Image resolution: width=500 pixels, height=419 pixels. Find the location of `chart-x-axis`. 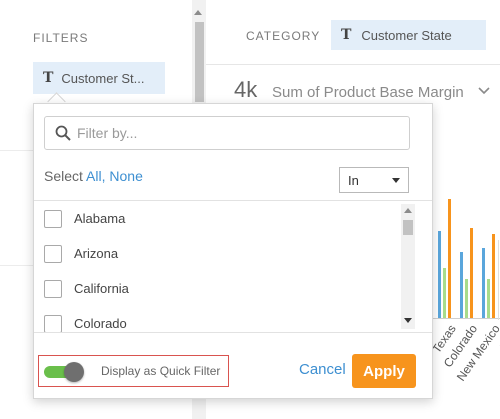

chart-x-axis is located at coordinates (466, 318).